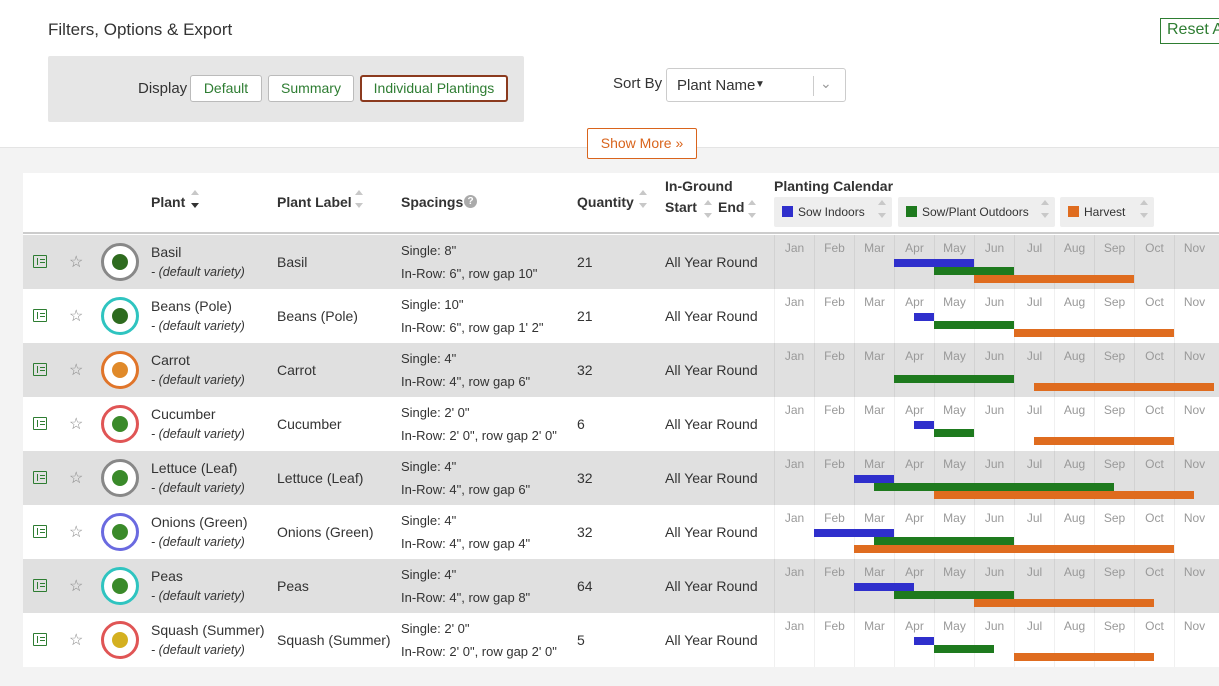 Image resolution: width=1219 pixels, height=686 pixels. I want to click on spacing-single: Single: 10", so click(432, 304).